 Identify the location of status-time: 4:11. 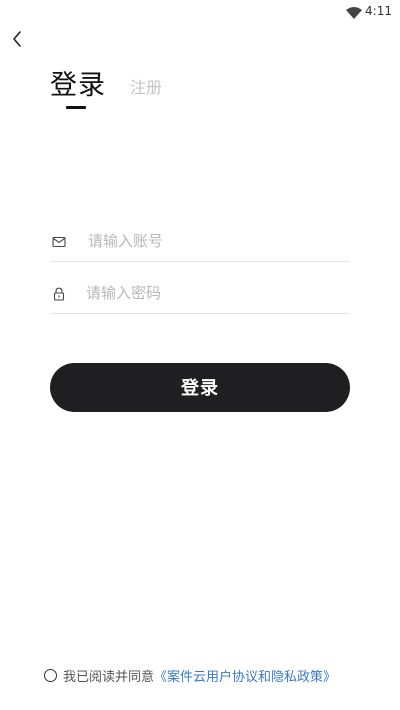
(378, 11).